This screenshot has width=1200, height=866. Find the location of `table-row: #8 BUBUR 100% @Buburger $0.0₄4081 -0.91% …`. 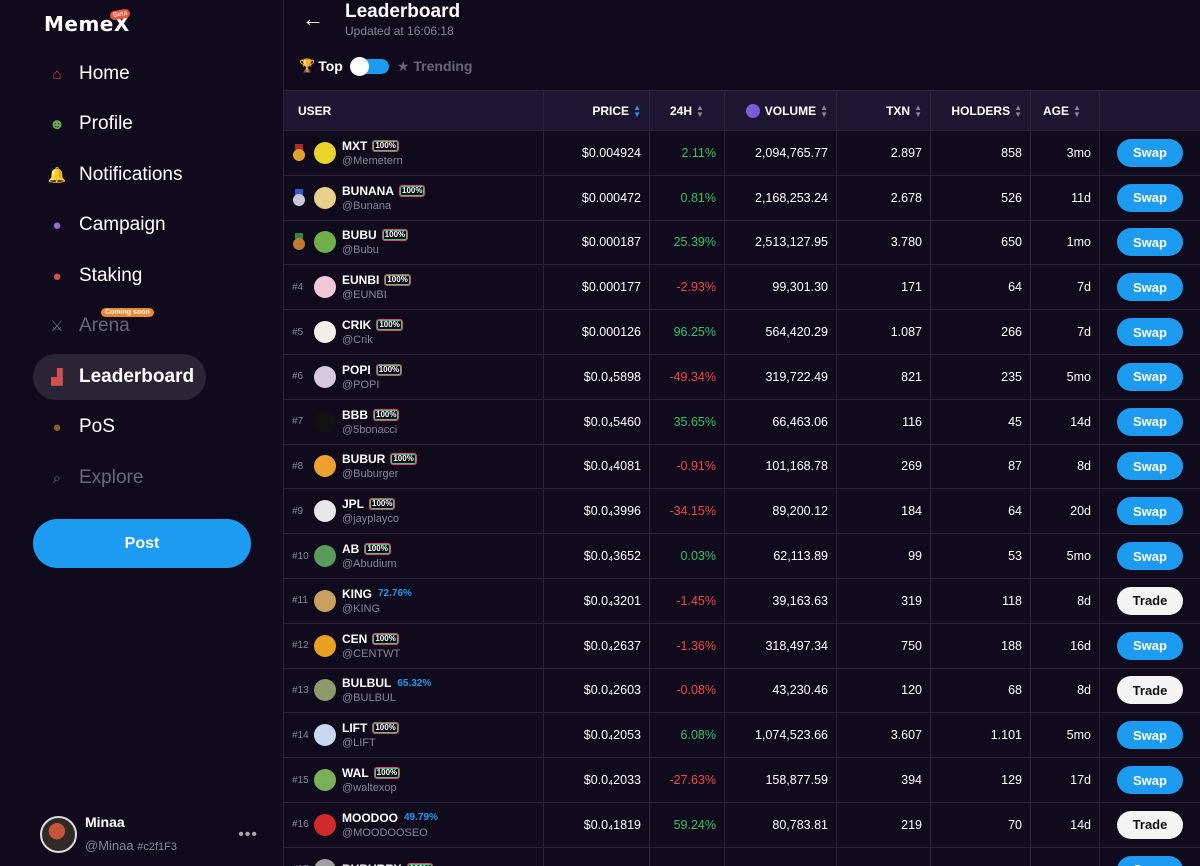

table-row: #8 BUBUR 100% @Buburger $0.0₄4081 -0.91% … is located at coordinates (742, 467).